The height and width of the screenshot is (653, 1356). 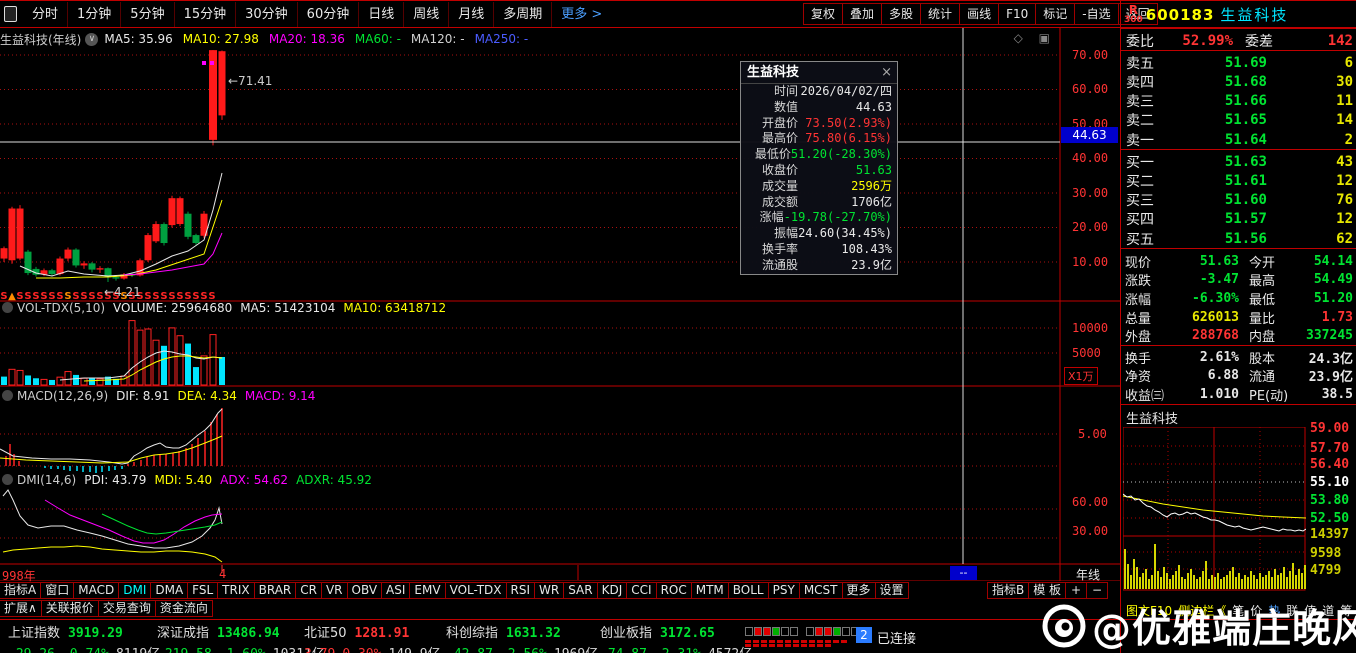 What do you see at coordinates (891, 590) in the screenshot?
I see `indicator-tab-设置: 设置` at bounding box center [891, 590].